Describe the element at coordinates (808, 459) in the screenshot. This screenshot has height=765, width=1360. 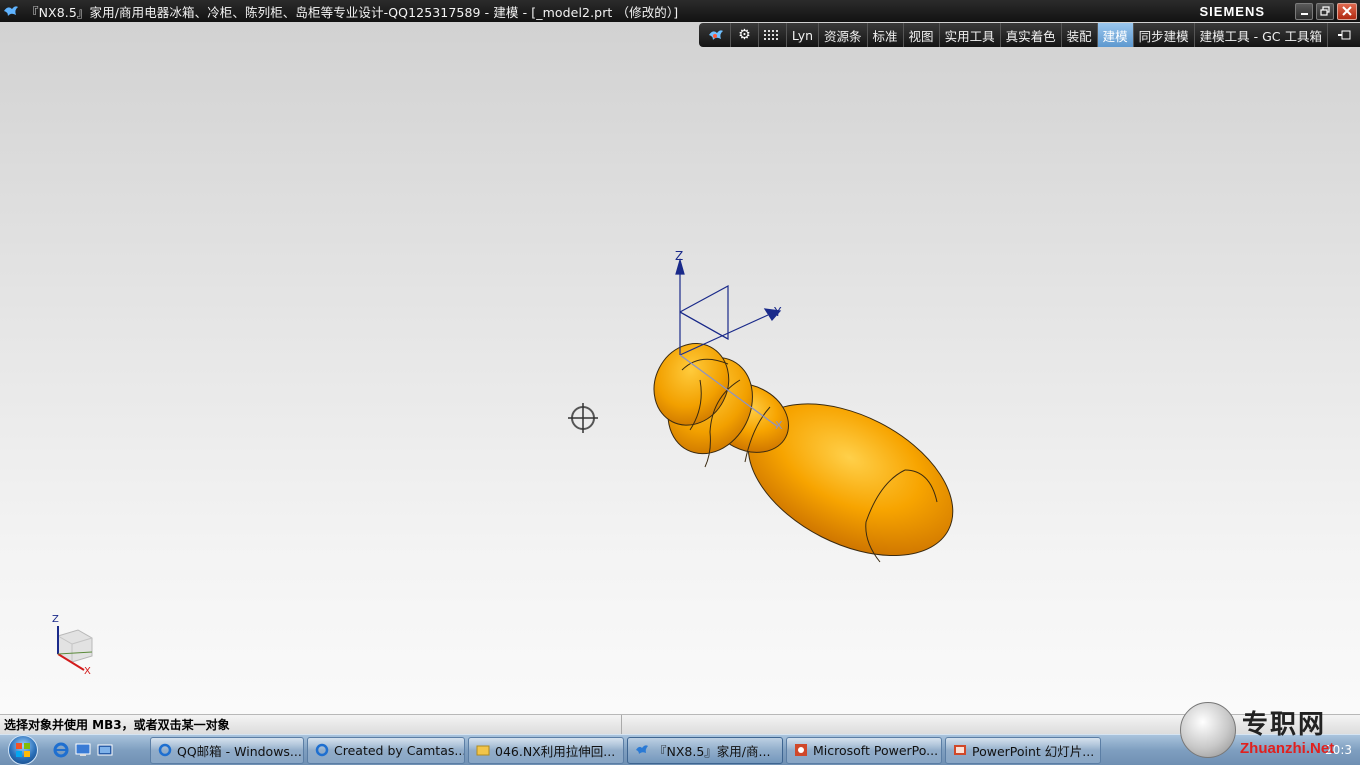
I see `revolved-handle-model` at that location.